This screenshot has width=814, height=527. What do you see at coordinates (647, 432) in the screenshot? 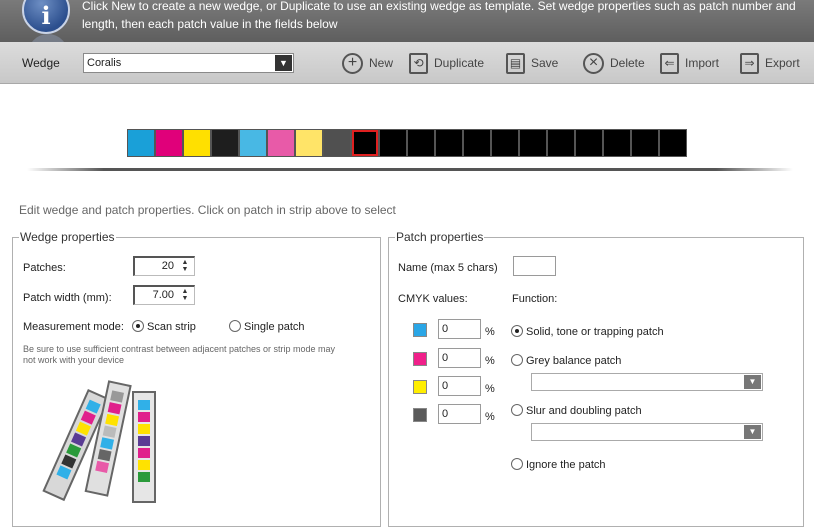
I see `slur-doubling-select: ▼` at bounding box center [647, 432].